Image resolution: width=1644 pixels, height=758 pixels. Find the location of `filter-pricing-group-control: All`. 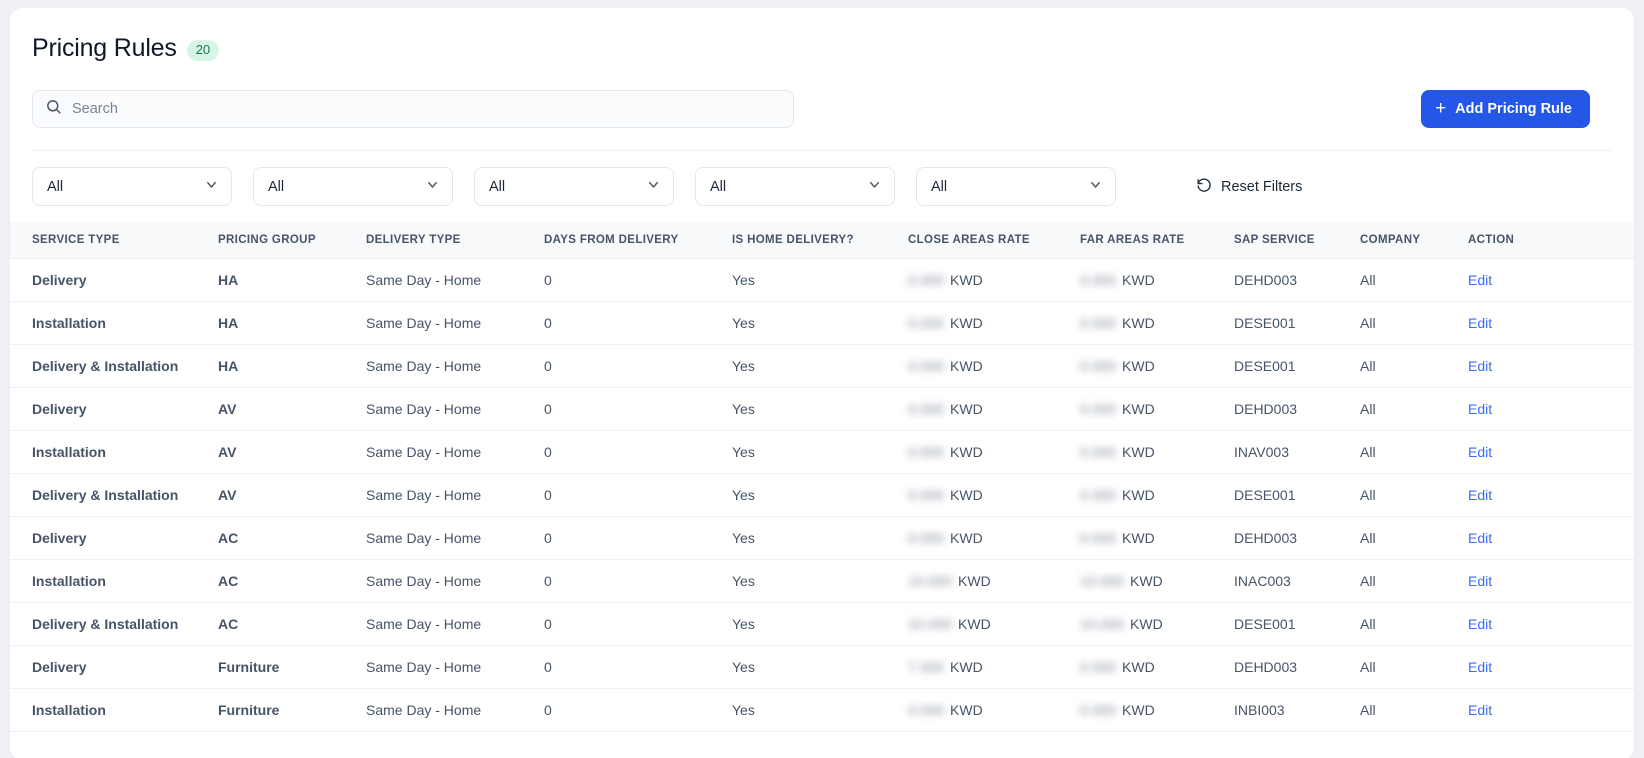

filter-pricing-group-control: All is located at coordinates (353, 186).